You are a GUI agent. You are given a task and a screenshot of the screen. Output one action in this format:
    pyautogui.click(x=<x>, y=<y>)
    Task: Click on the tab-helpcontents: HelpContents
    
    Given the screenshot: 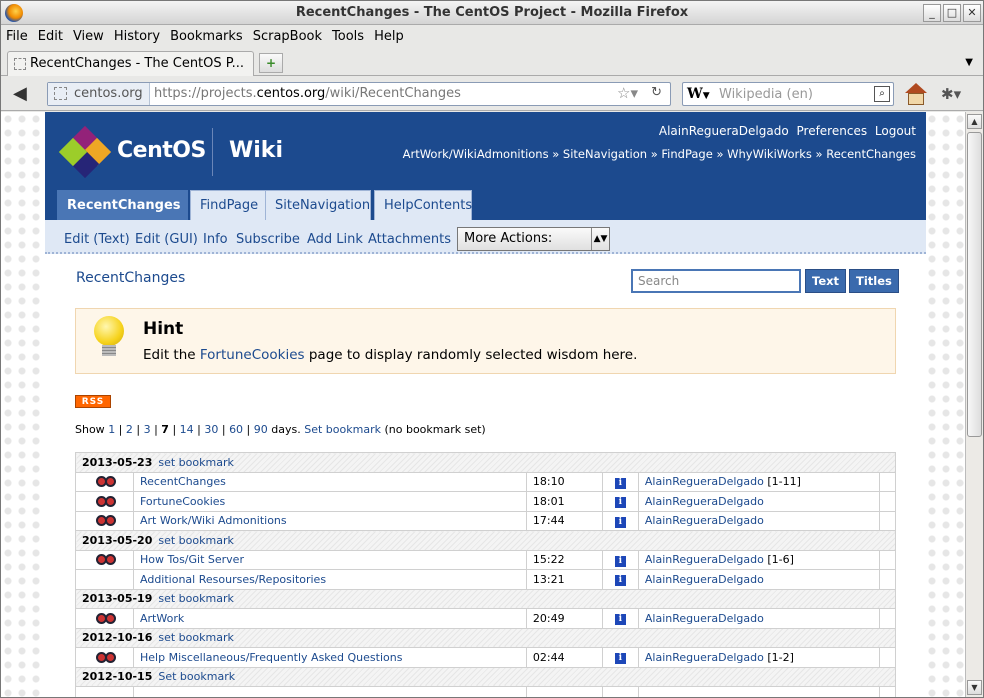 What is the action you would take?
    pyautogui.click(x=423, y=205)
    